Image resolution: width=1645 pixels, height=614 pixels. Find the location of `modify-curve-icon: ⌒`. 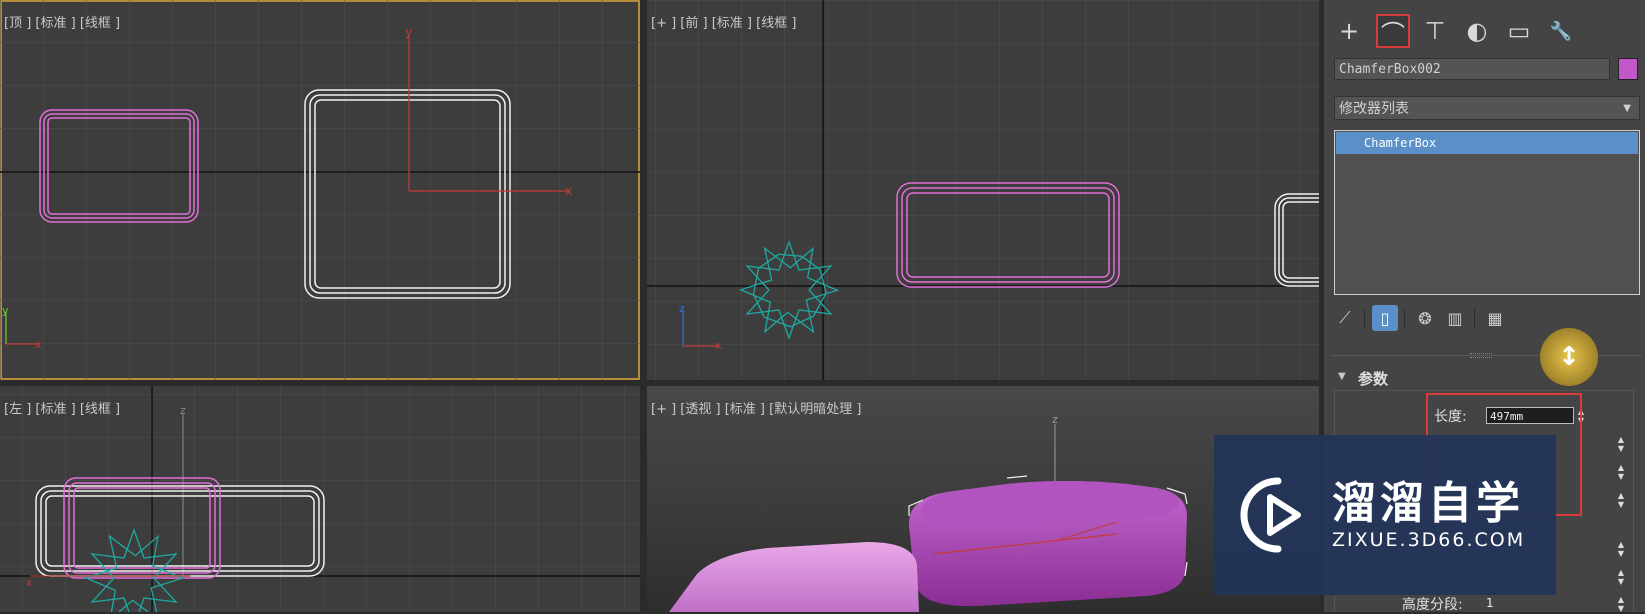

modify-curve-icon: ⌒ is located at coordinates (1393, 33).